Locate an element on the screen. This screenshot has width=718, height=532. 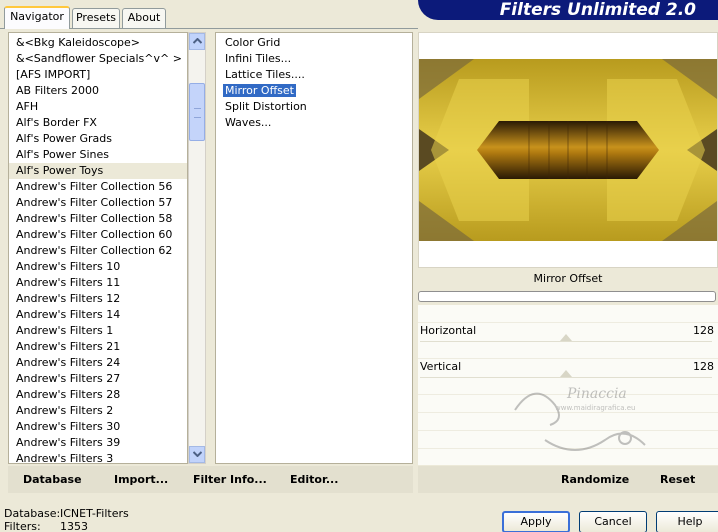
tab-about: About is located at coordinates (144, 18).